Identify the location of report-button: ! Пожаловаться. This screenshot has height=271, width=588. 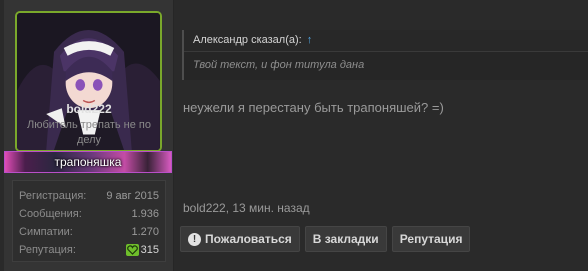
(240, 239).